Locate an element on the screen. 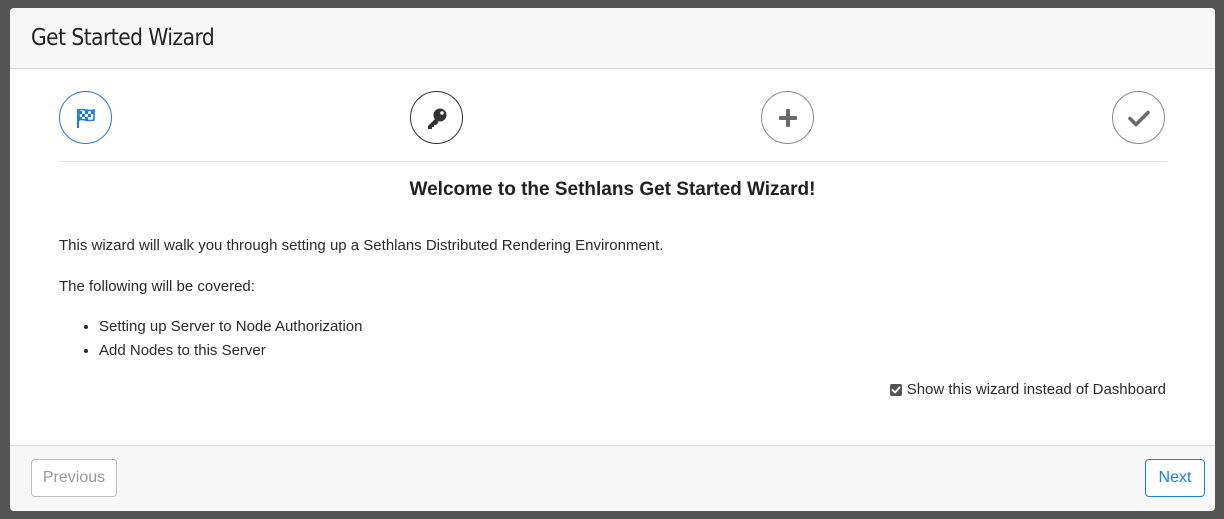 The image size is (1224, 519). checkmark-icon is located at coordinates (896, 389).